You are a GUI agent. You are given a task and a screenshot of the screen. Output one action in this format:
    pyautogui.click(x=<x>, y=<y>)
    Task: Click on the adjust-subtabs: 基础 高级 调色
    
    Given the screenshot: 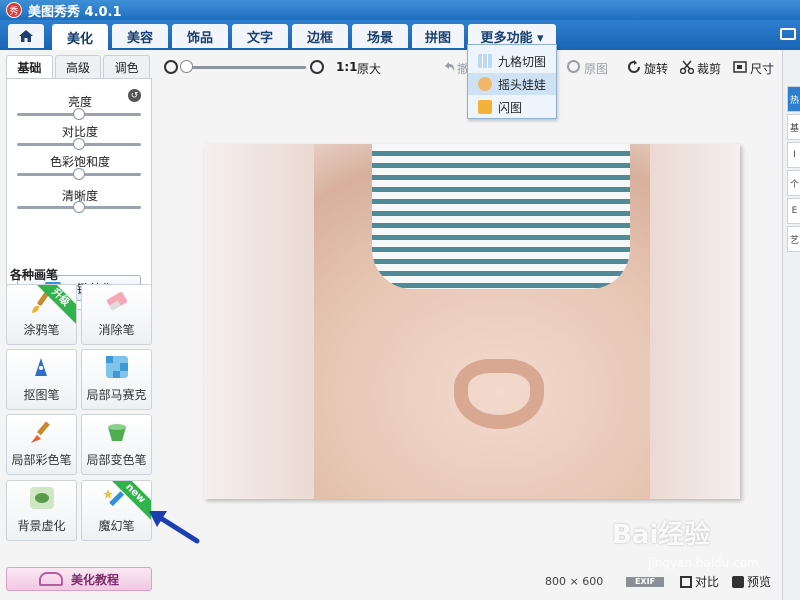 What is the action you would take?
    pyautogui.click(x=79, y=67)
    